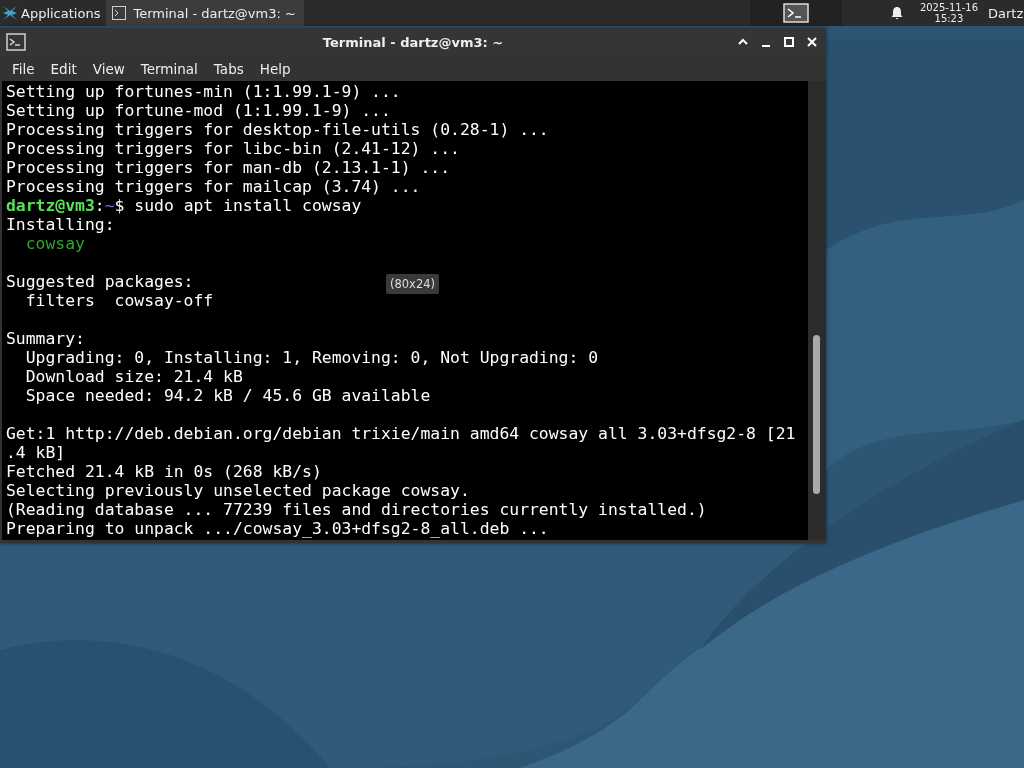  What do you see at coordinates (108, 68) in the screenshot?
I see `menu-item: View` at bounding box center [108, 68].